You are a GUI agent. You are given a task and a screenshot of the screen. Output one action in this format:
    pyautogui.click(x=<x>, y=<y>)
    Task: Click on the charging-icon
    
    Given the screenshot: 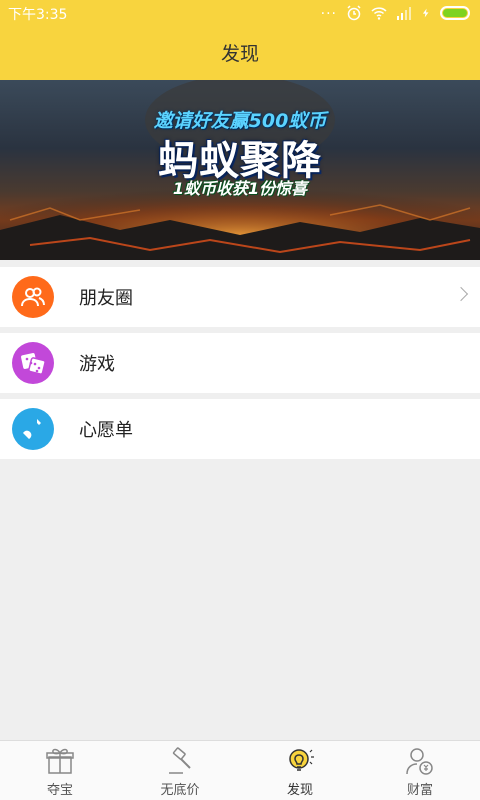 What is the action you would take?
    pyautogui.click(x=425, y=12)
    